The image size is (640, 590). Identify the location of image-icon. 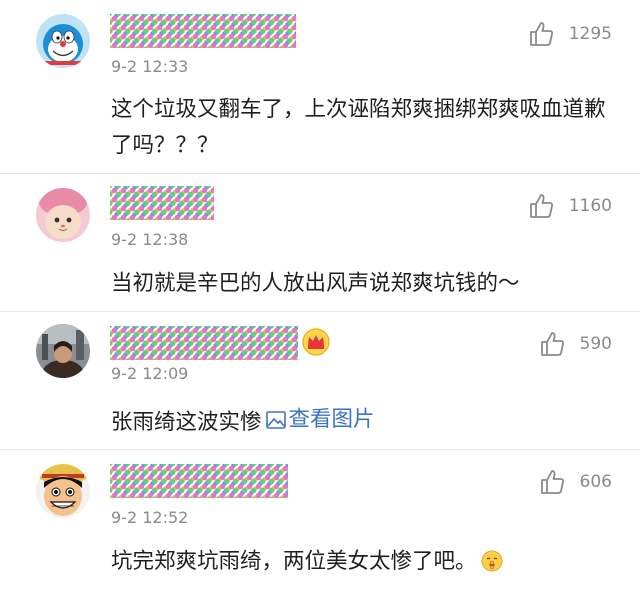
(275, 420).